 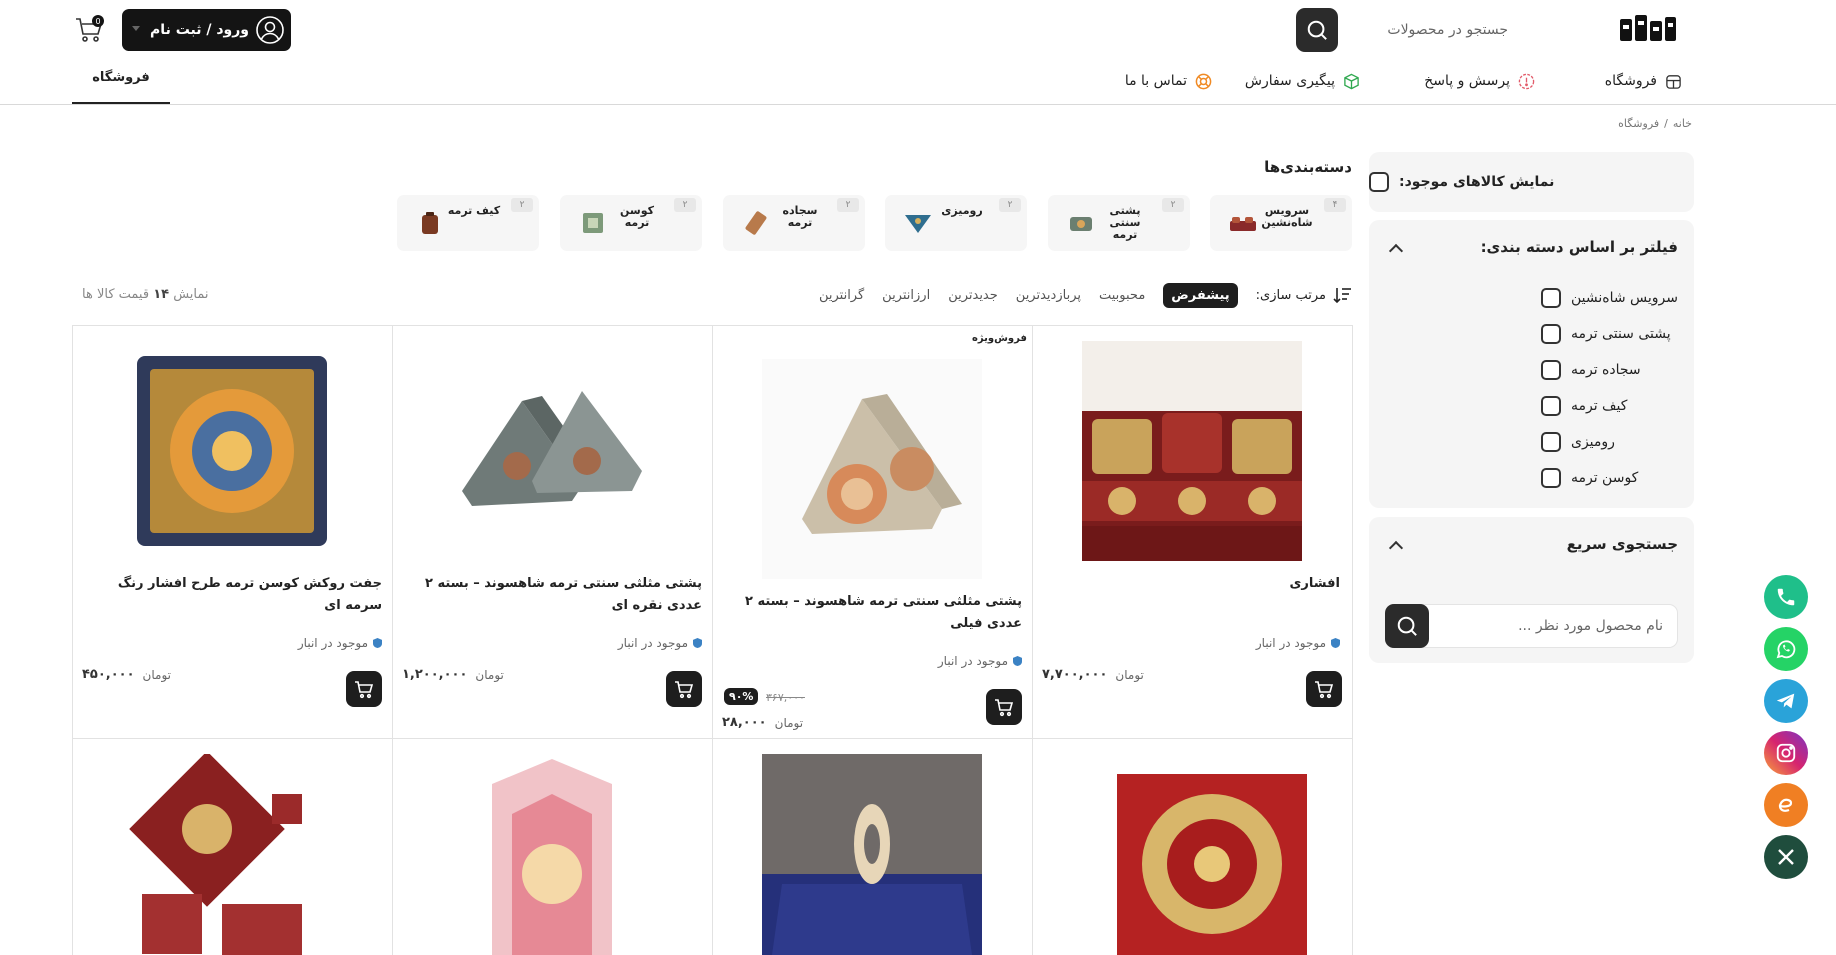 I want to click on sort-option-most-viewed: پربازدیدترین, so click(x=1048, y=295).